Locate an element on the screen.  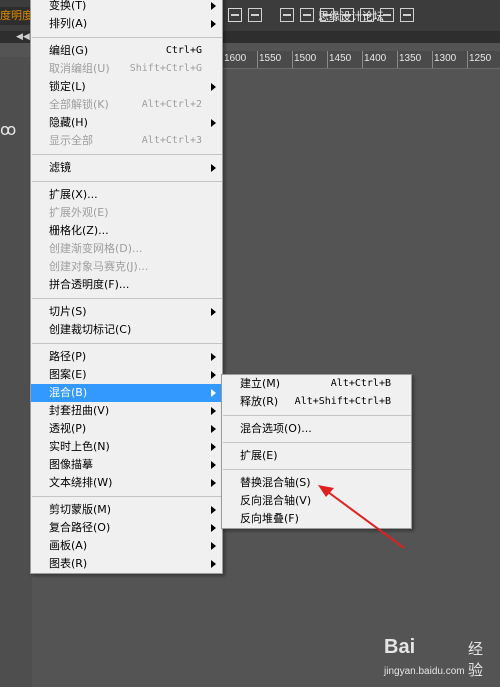
watermark-text: 经验 is located at coordinates (476, 659).